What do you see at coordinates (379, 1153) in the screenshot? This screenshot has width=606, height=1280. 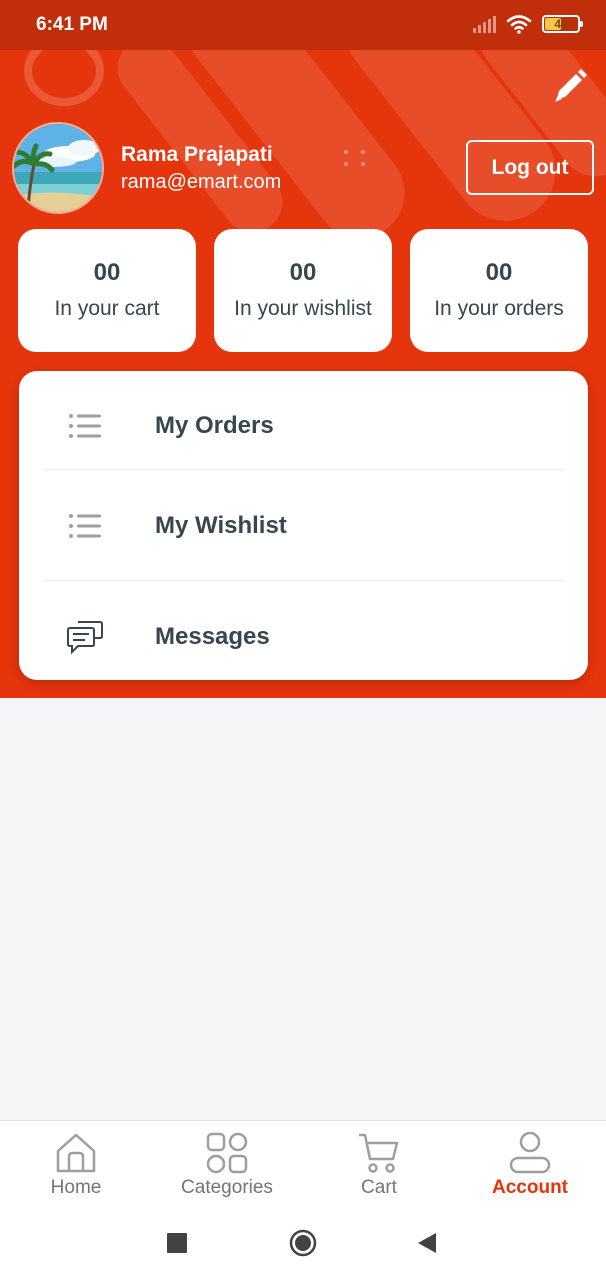 I see `cart-icon` at bounding box center [379, 1153].